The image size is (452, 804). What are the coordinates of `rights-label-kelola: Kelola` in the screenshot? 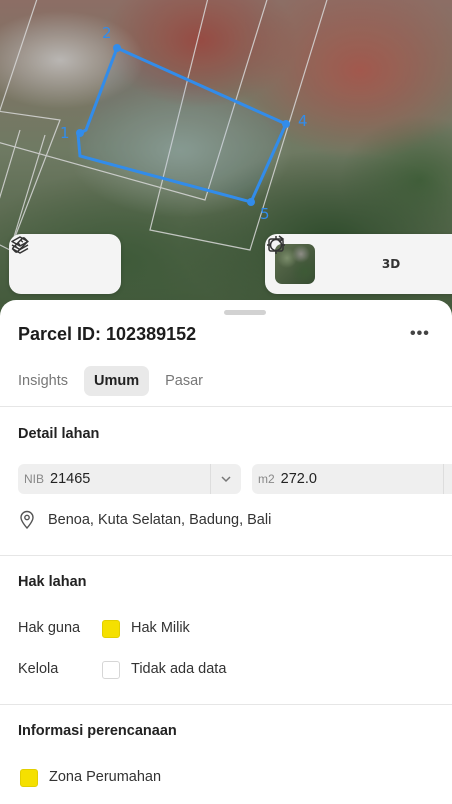 It's located at (38, 669).